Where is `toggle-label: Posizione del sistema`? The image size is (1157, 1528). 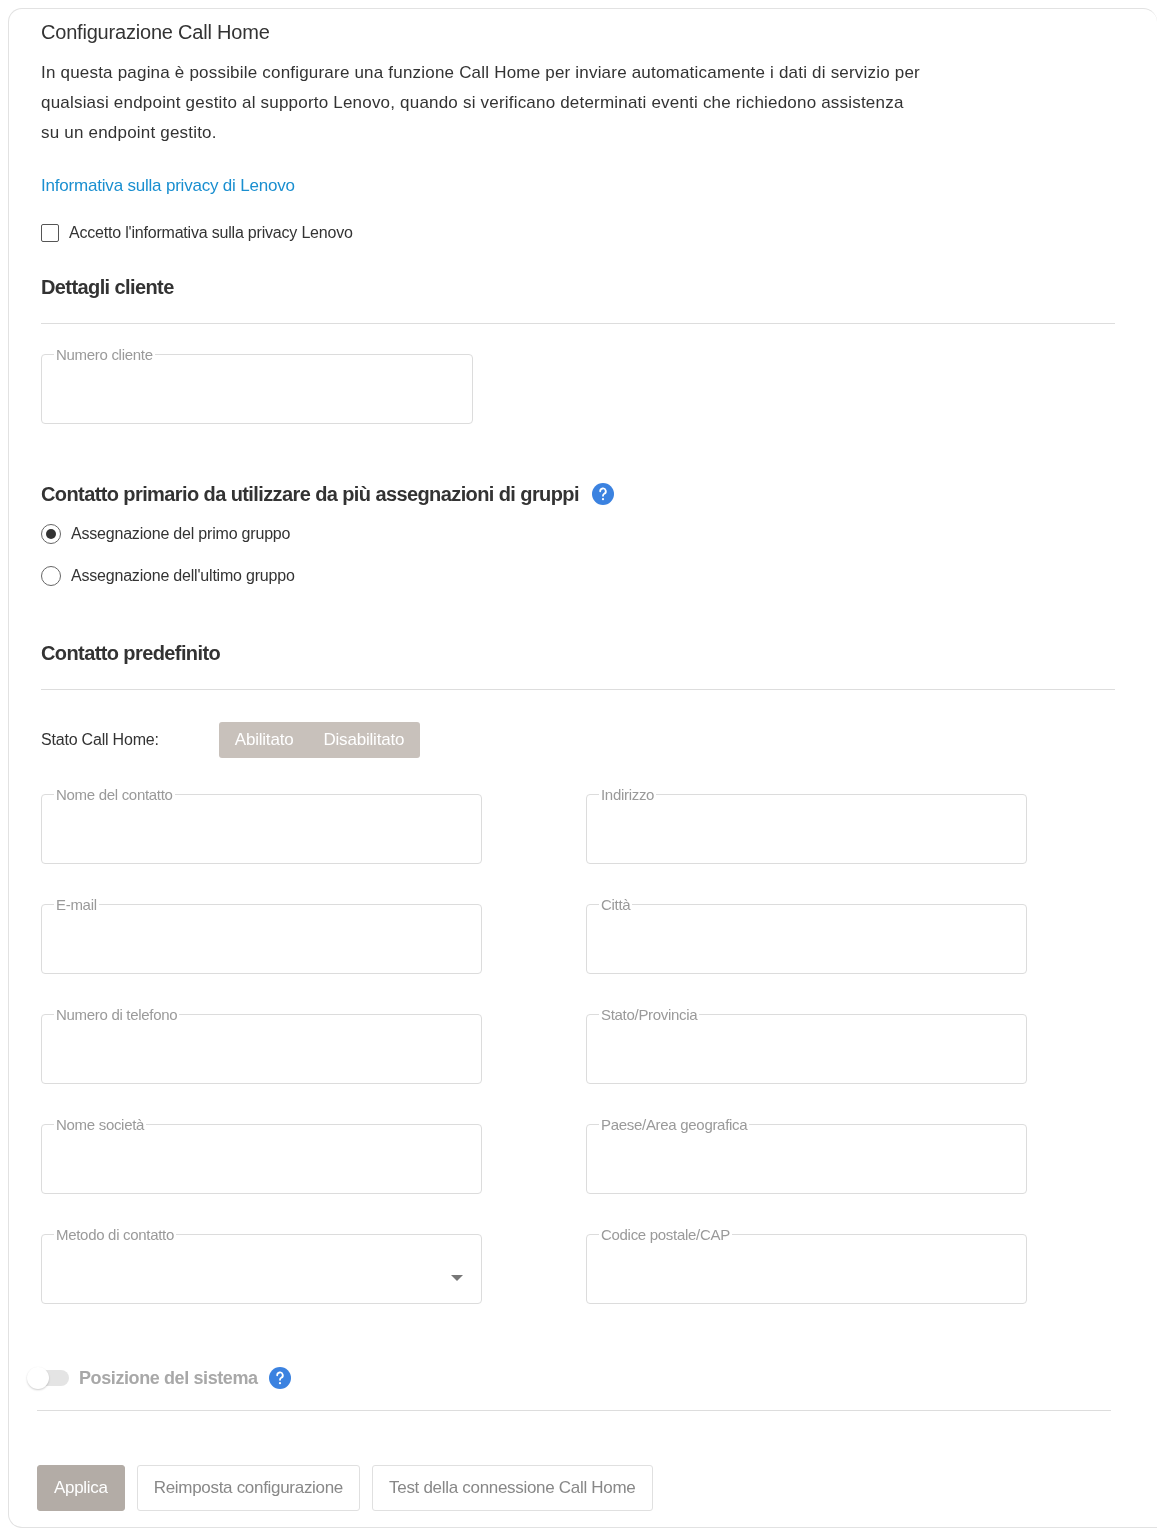 toggle-label: Posizione del sistema is located at coordinates (168, 1378).